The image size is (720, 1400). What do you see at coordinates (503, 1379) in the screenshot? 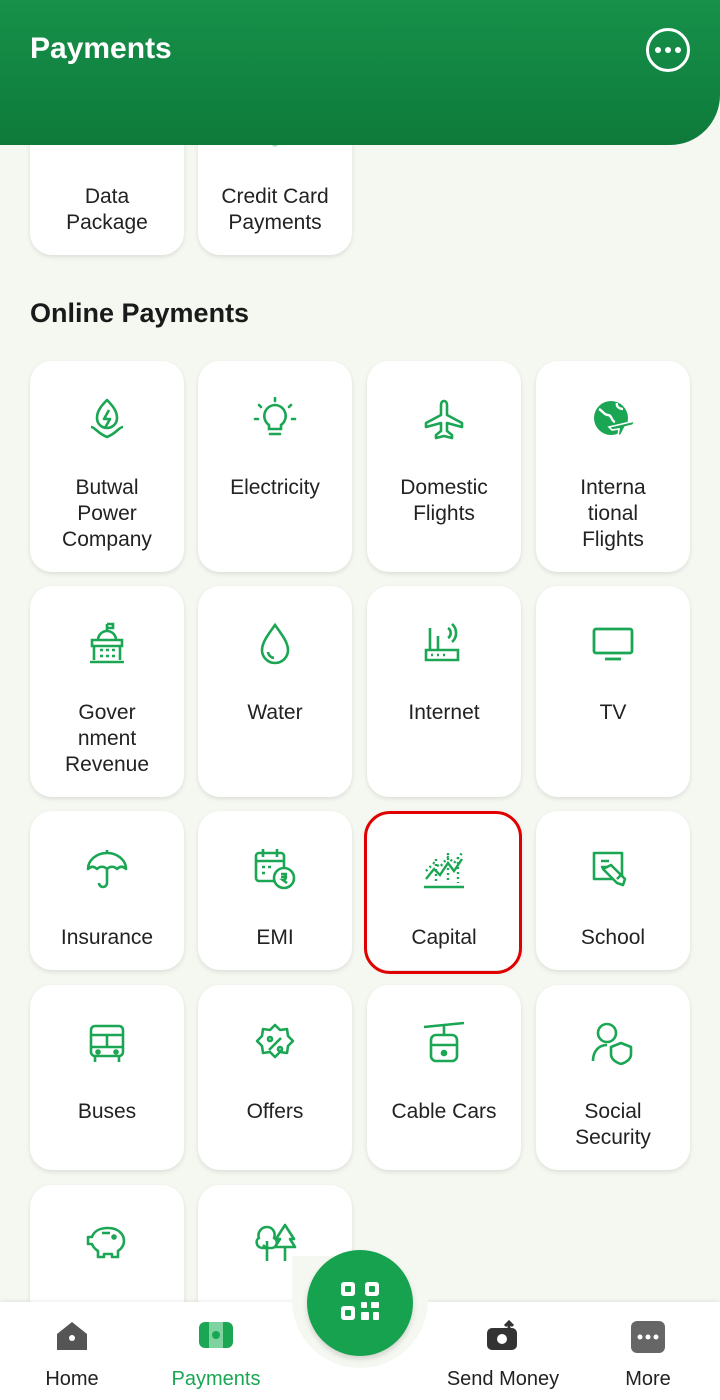
I see `nav-label: Send Money` at bounding box center [503, 1379].